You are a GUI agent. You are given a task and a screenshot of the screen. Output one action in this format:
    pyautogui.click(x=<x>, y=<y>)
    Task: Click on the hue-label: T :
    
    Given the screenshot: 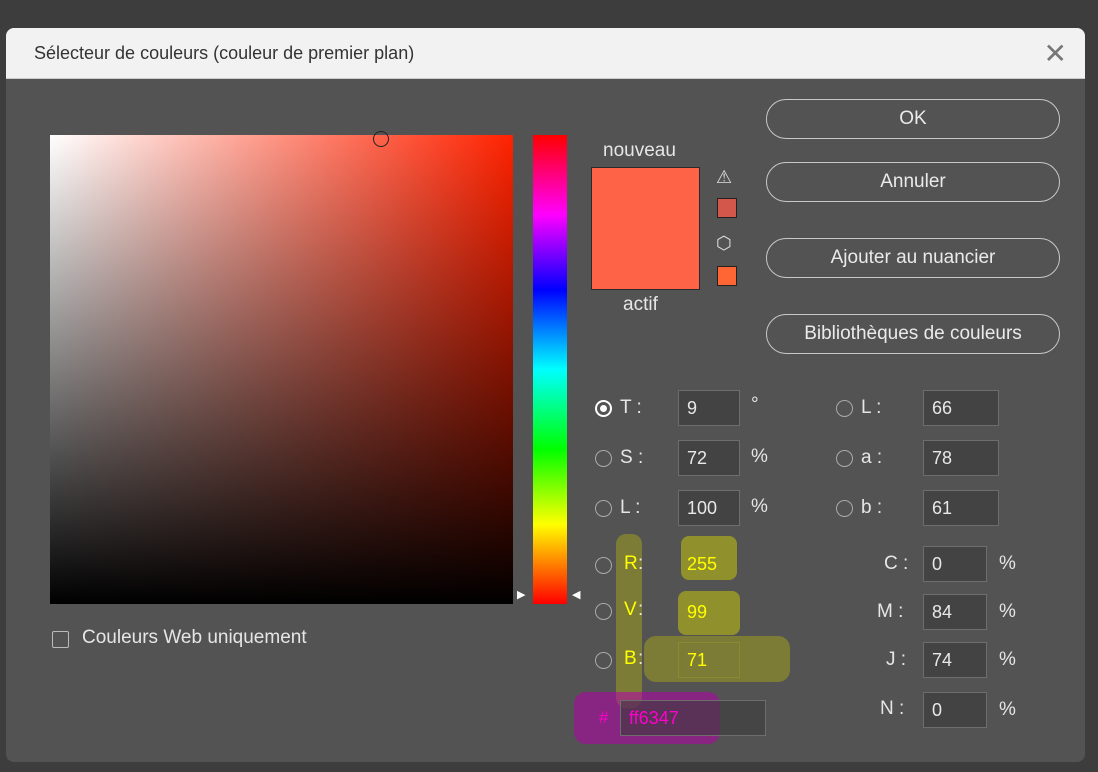 What is the action you would take?
    pyautogui.click(x=631, y=407)
    